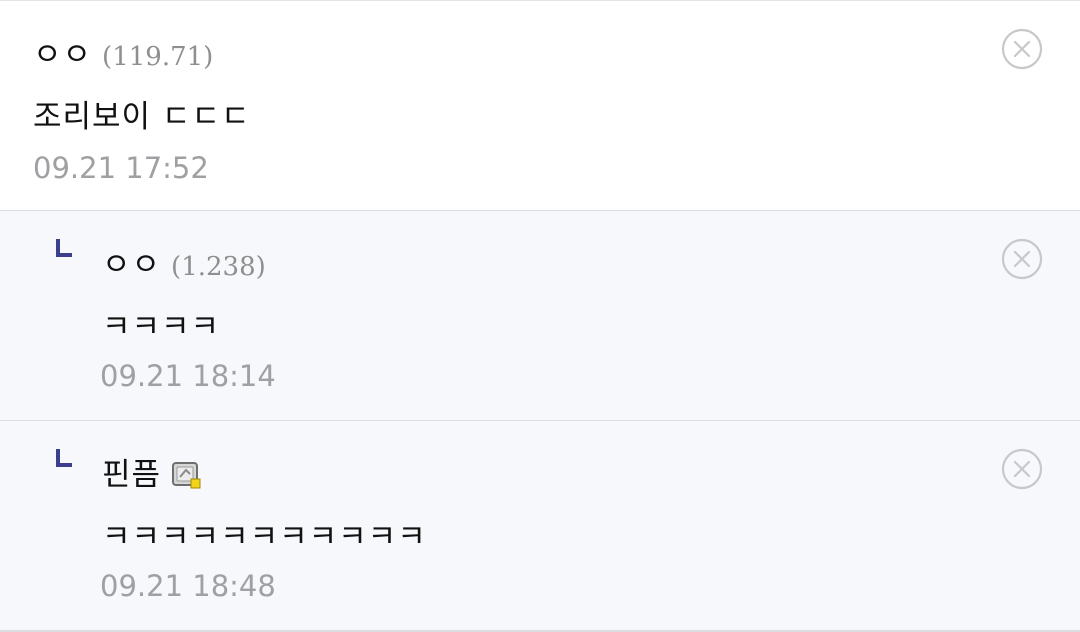 Image resolution: width=1080 pixels, height=632 pixels. I want to click on delete-comment-button, so click(1022, 49).